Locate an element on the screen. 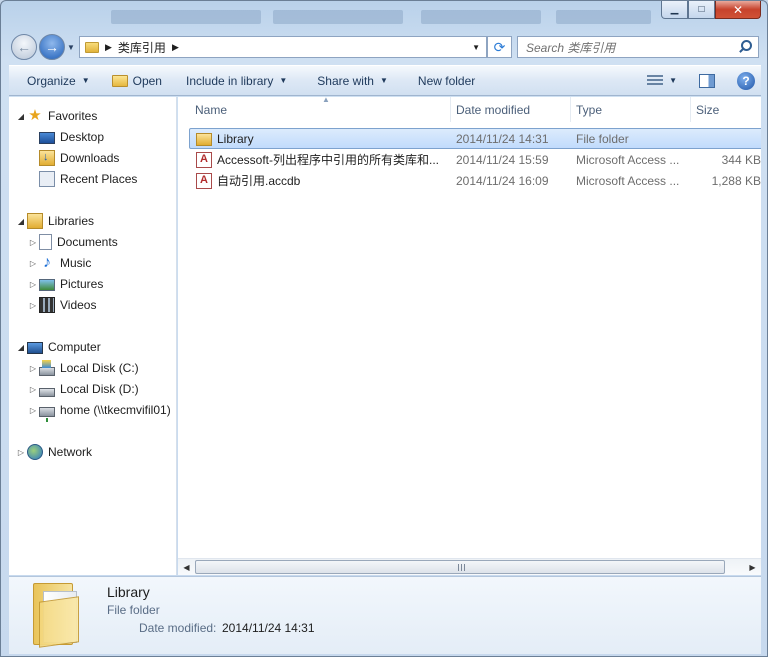  nav-item-videos: ▷ Videos is located at coordinates (61, 305).